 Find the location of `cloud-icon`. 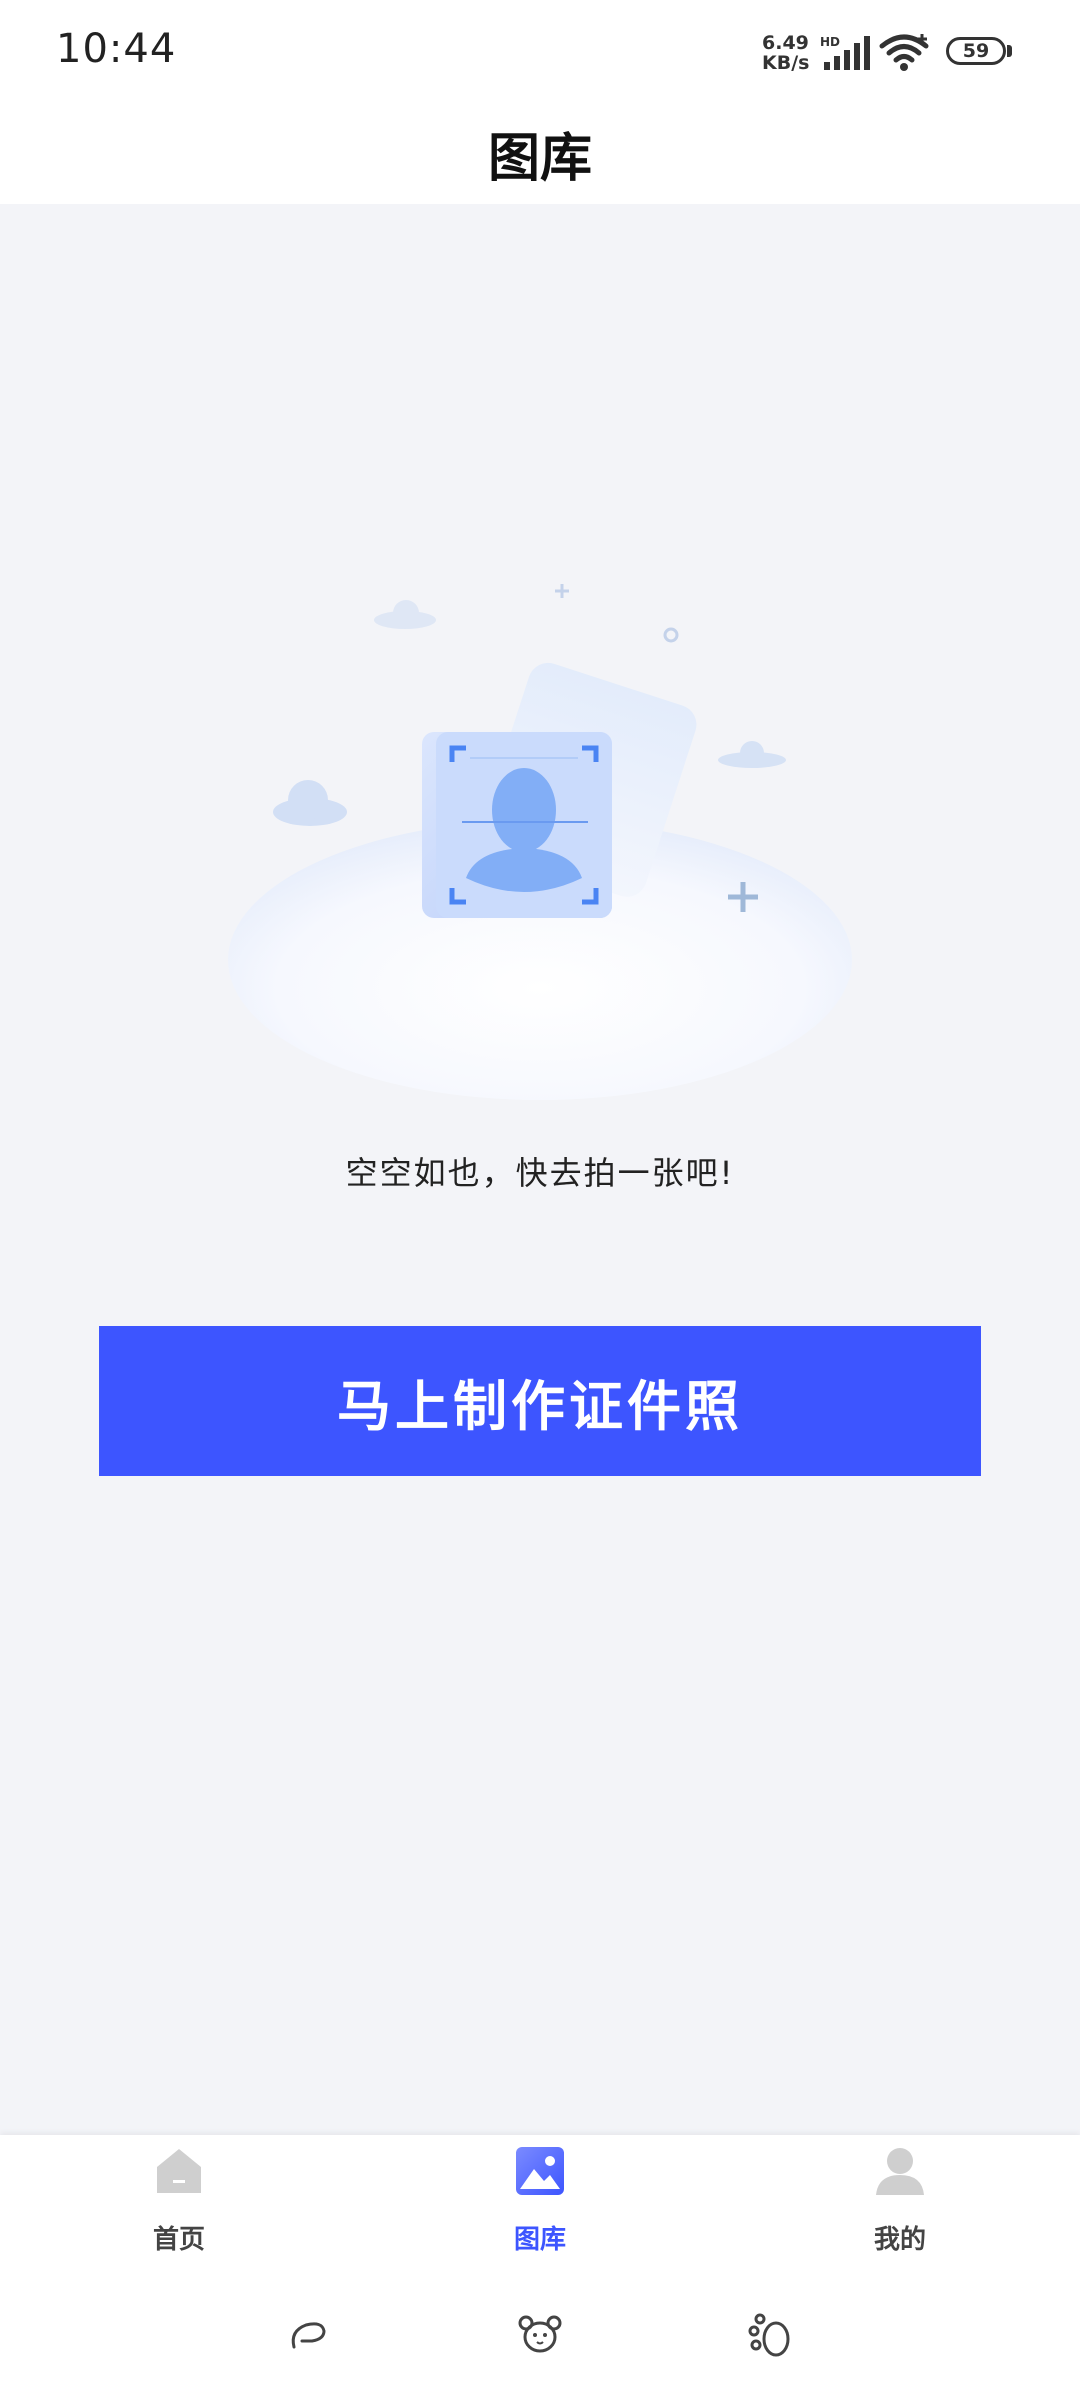

cloud-icon is located at coordinates (310, 803).